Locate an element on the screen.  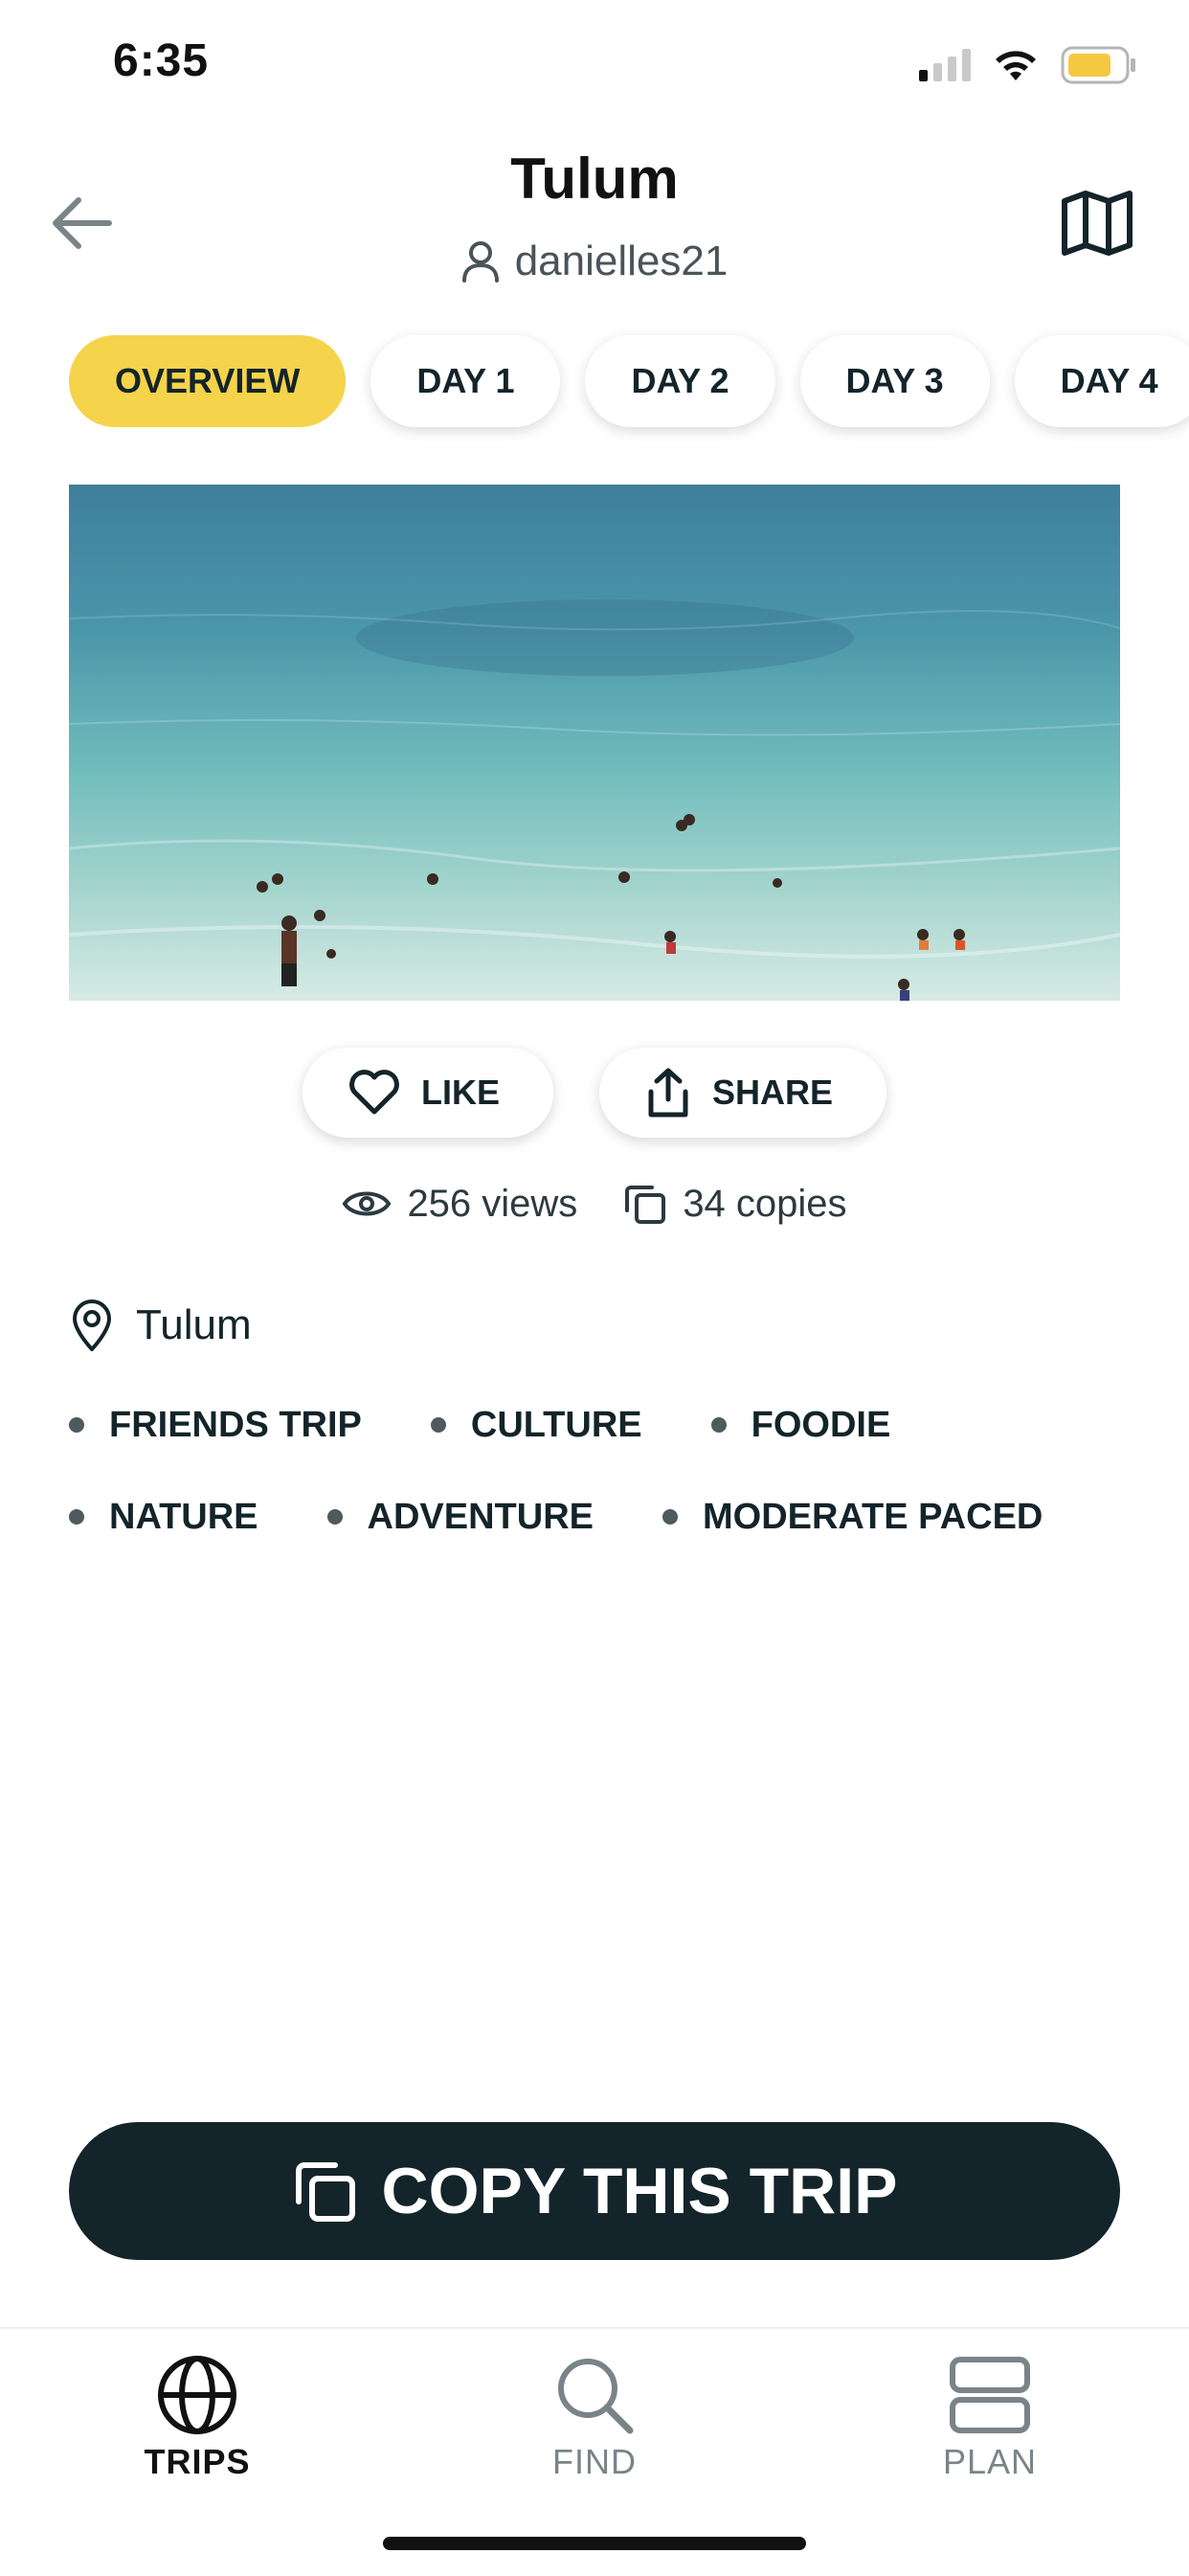
tag-item: NATURE is located at coordinates (163, 1517).